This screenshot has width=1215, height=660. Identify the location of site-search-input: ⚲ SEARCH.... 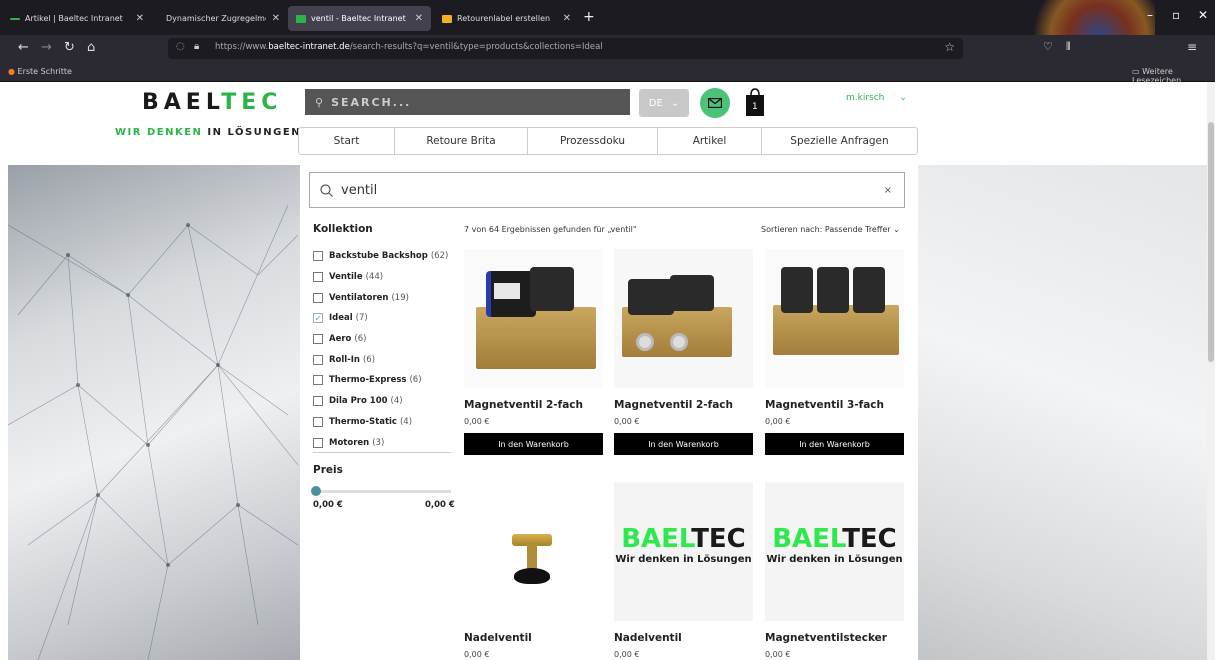
(467, 102).